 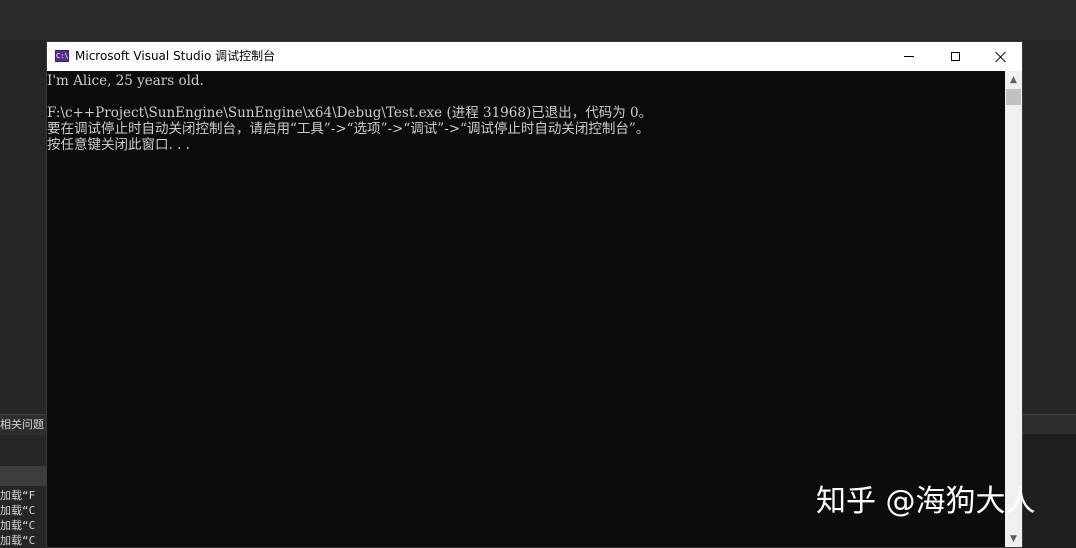 I want to click on minimize-button, so click(x=909, y=56).